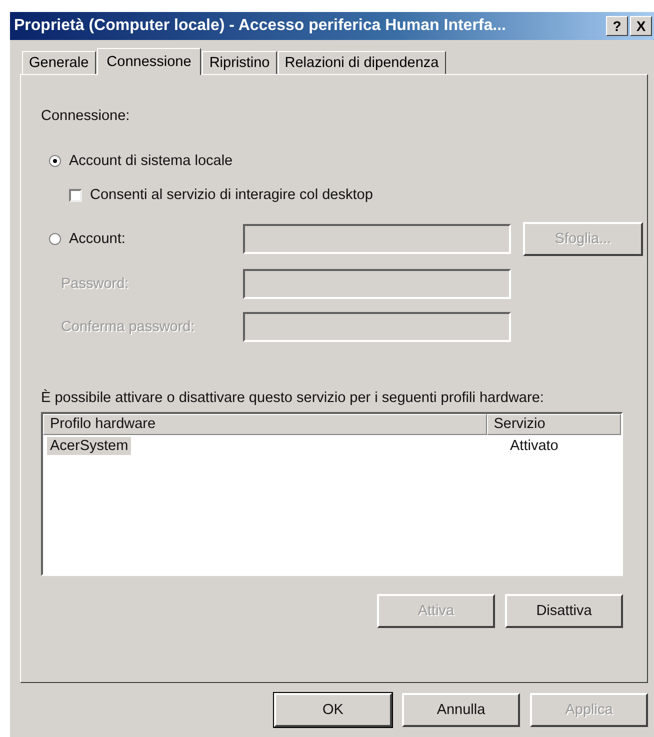  Describe the element at coordinates (333, 710) in the screenshot. I see `dialog-button: OK` at that location.